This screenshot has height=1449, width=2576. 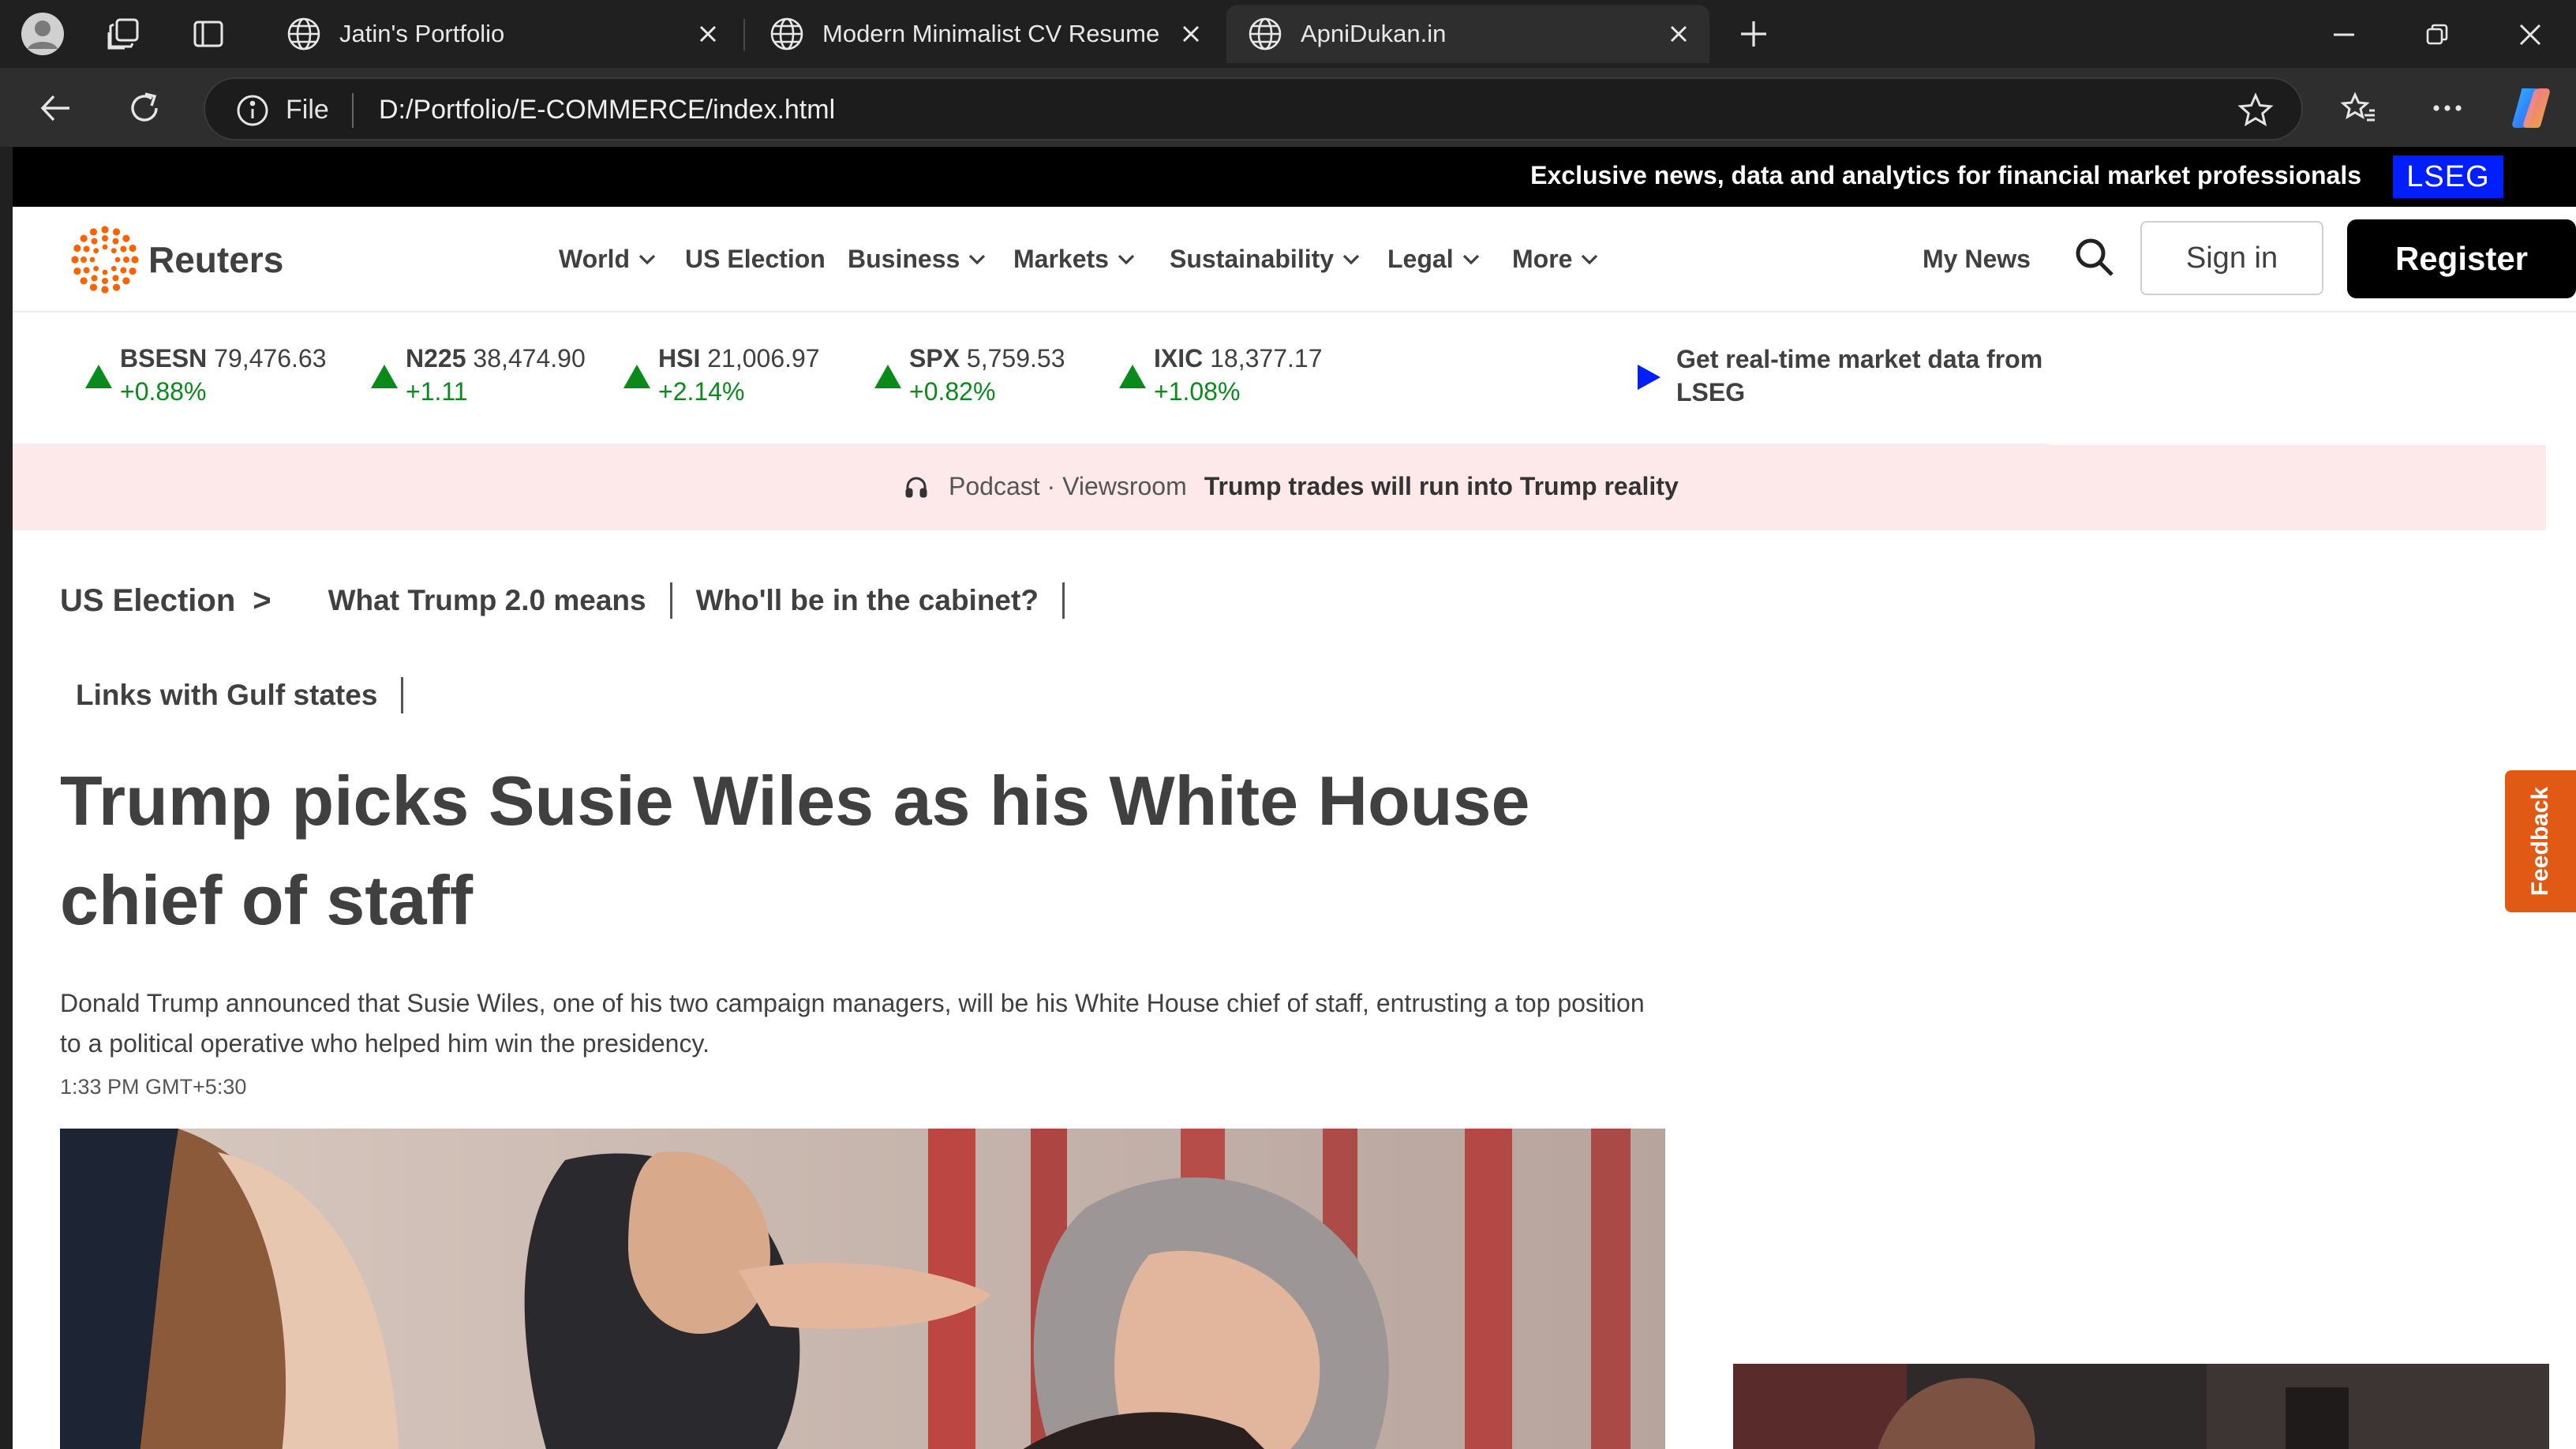 What do you see at coordinates (862, 1289) in the screenshot?
I see `article-hero-image` at bounding box center [862, 1289].